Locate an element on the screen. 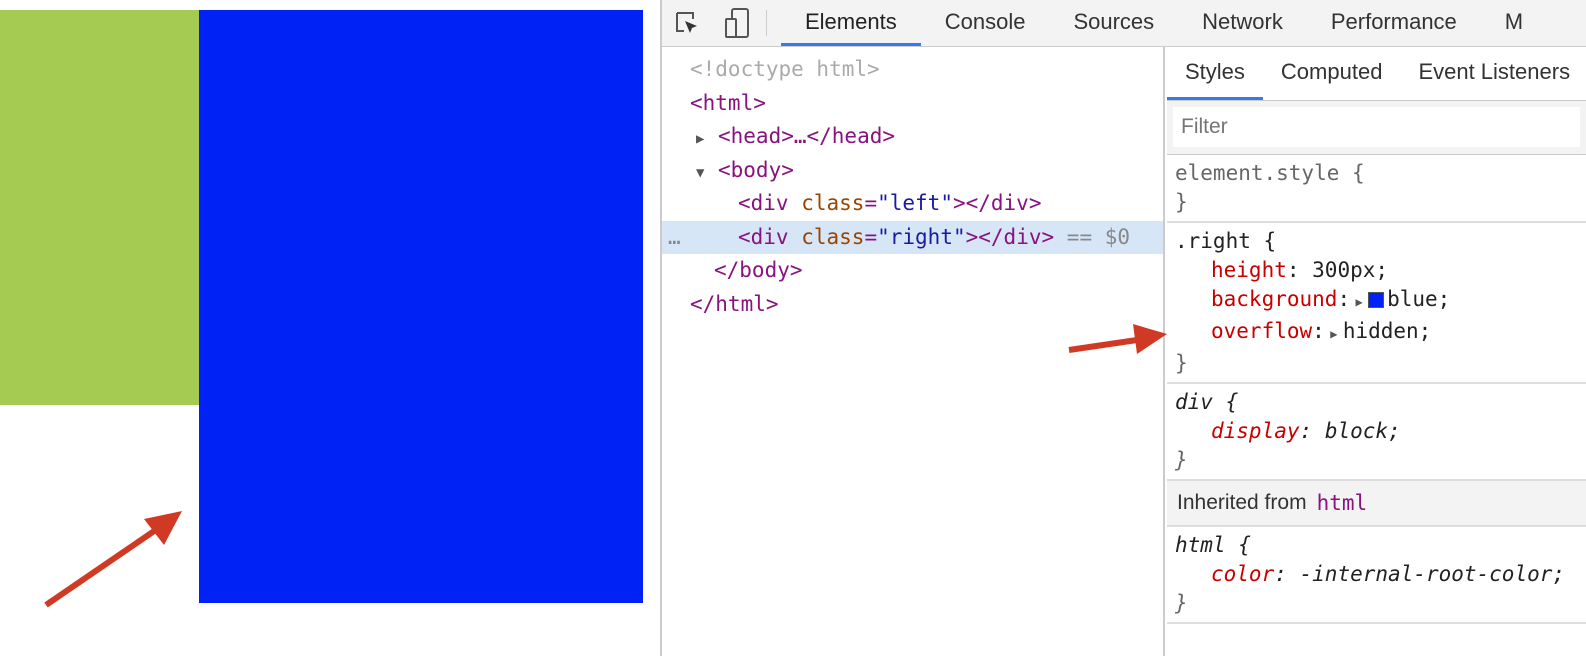  tab-more: M is located at coordinates (1514, 23).